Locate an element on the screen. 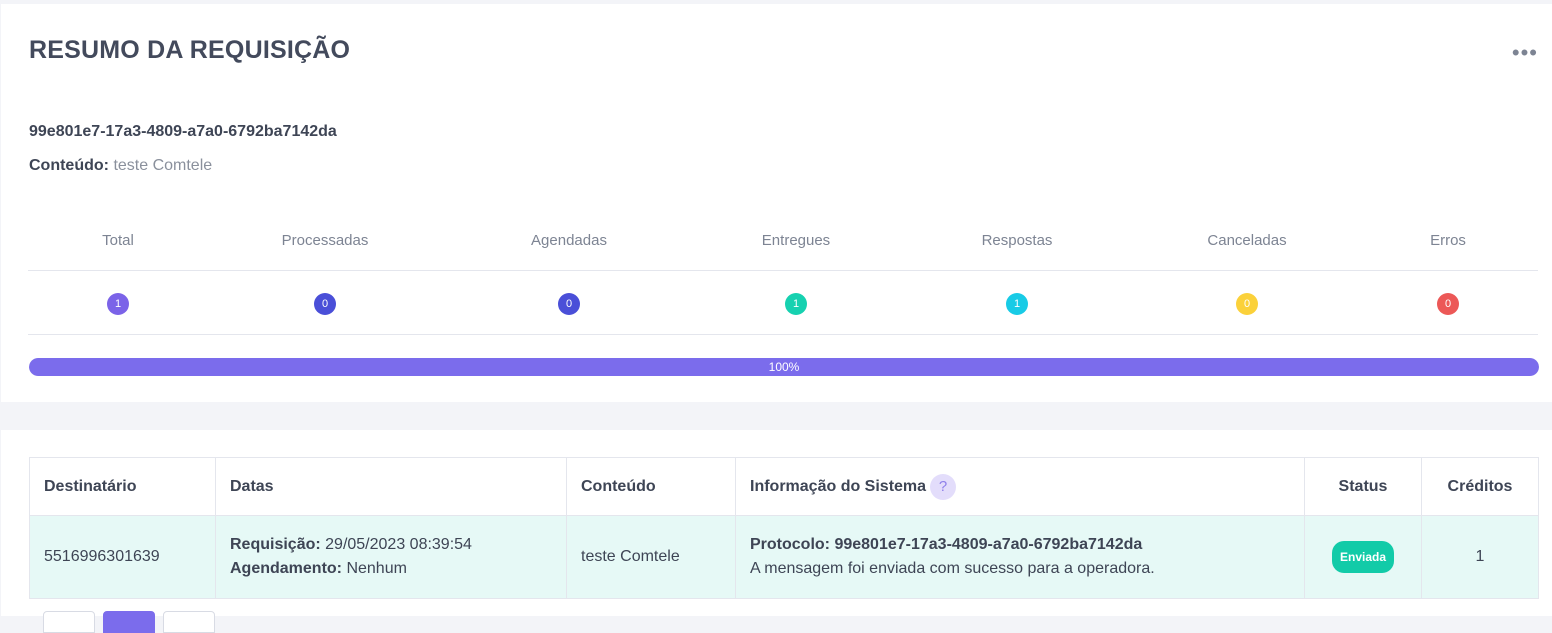  help-icon: ? is located at coordinates (943, 486).